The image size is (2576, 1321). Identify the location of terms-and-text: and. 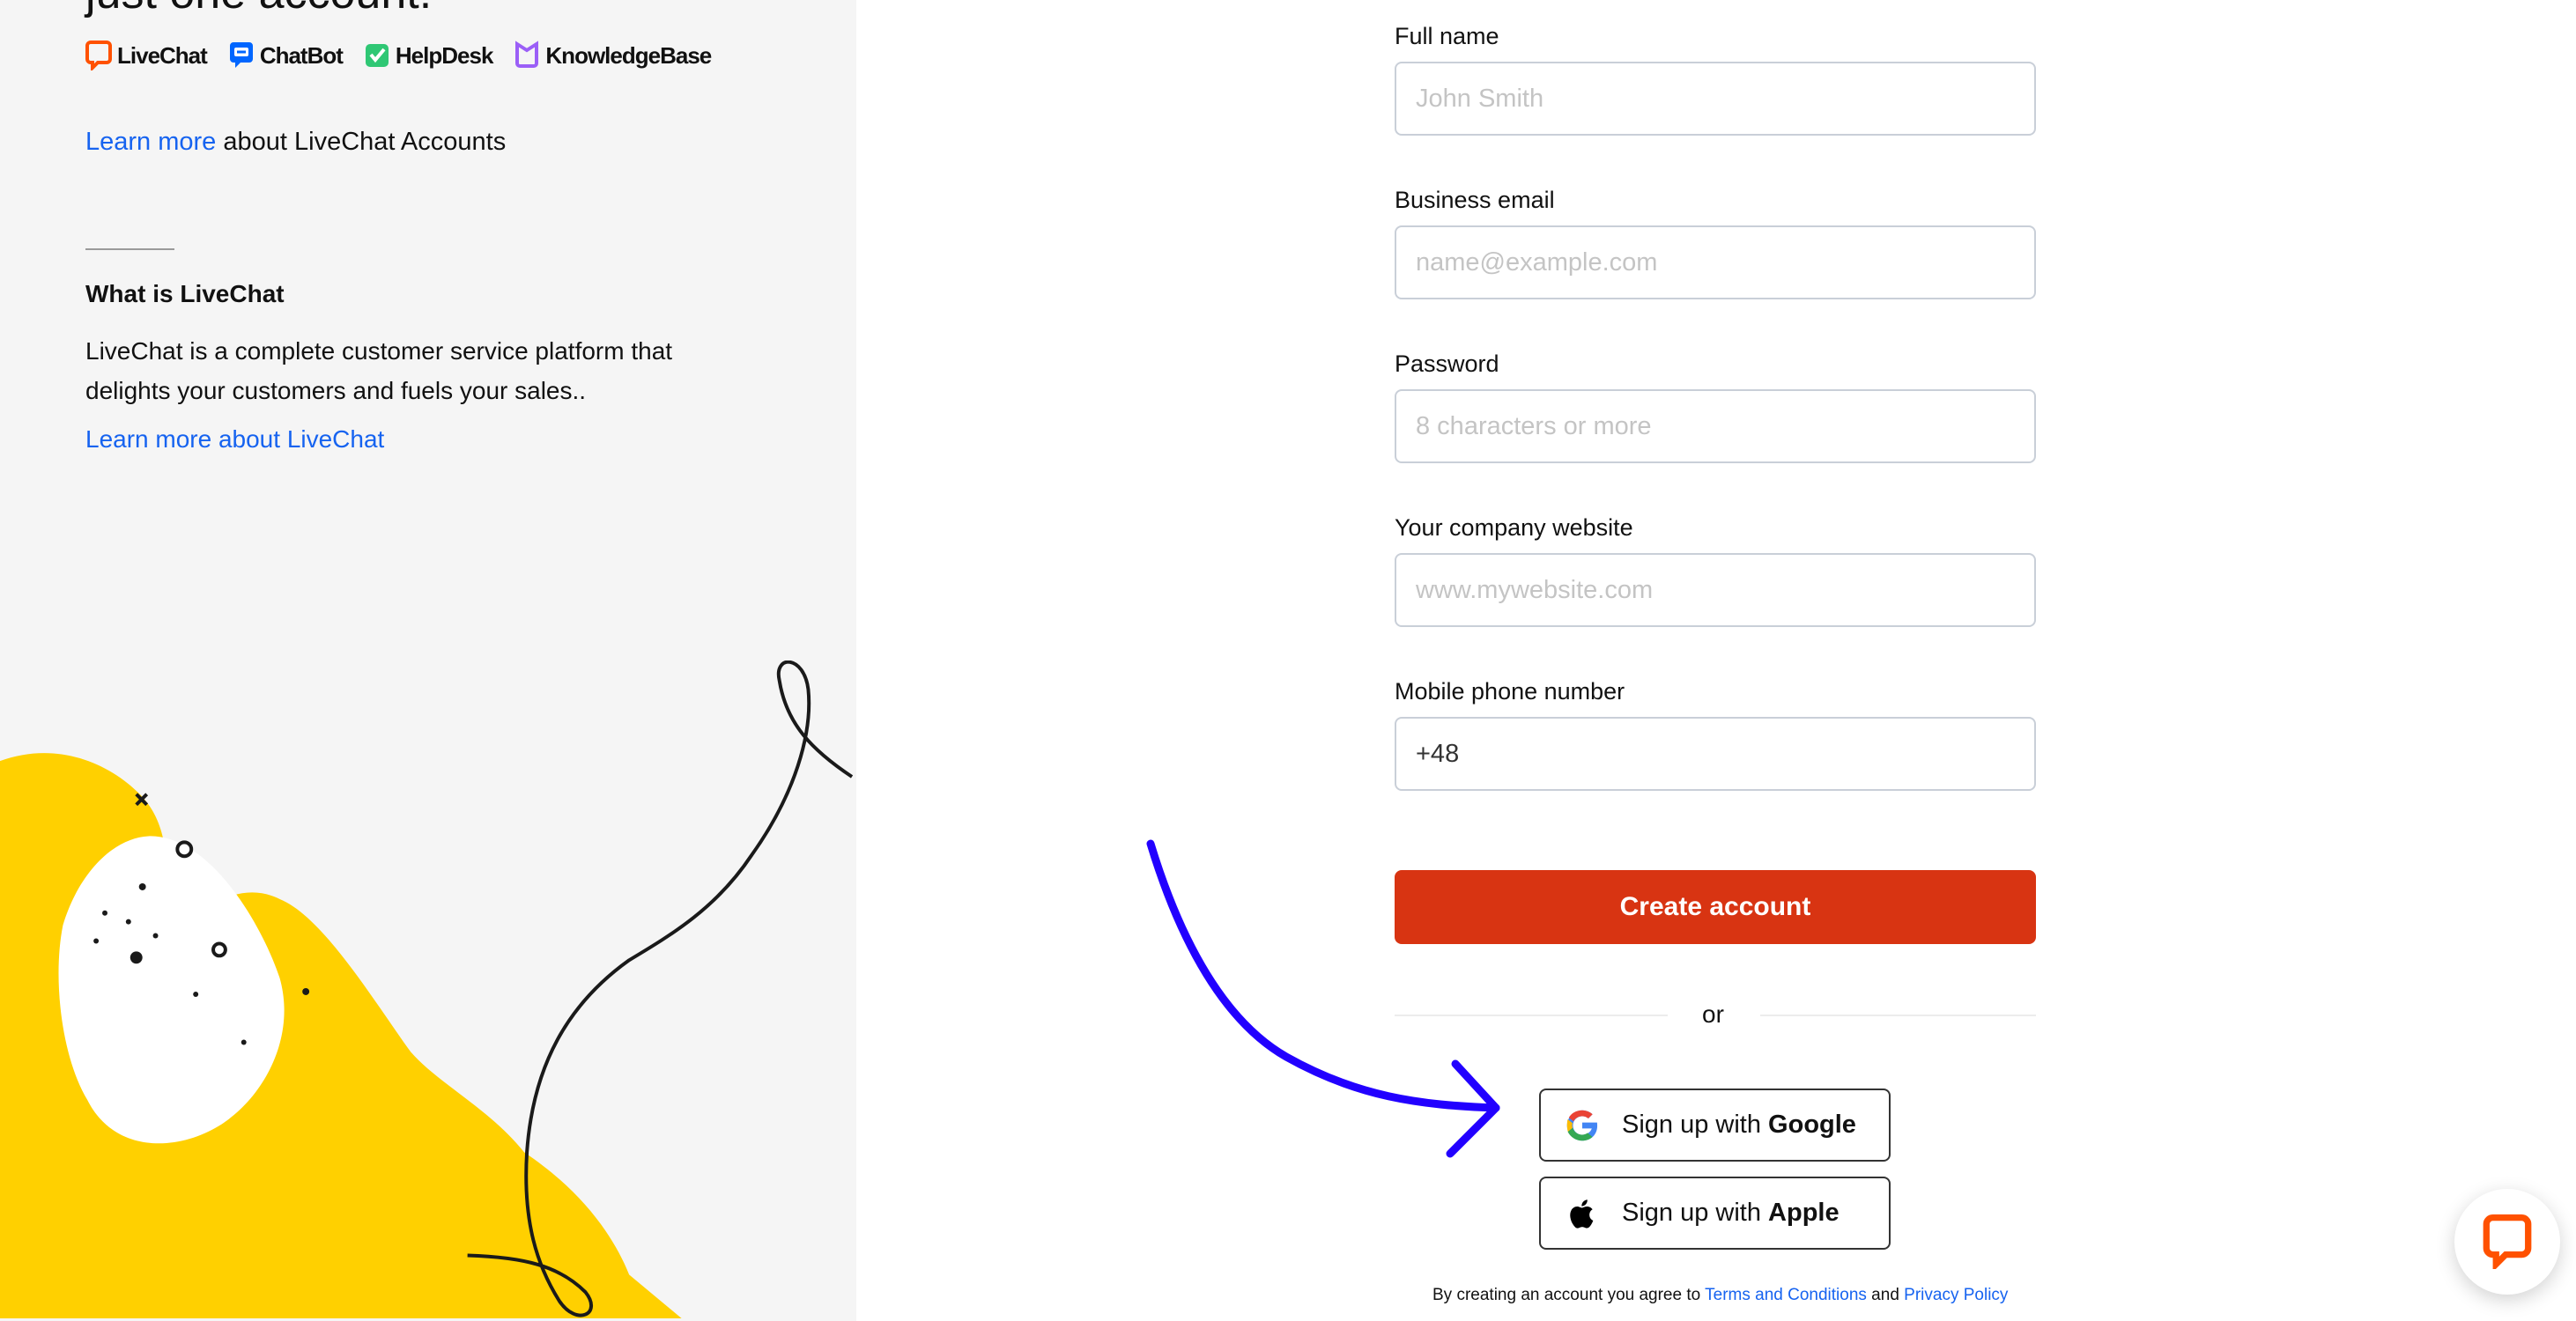
(1886, 1295).